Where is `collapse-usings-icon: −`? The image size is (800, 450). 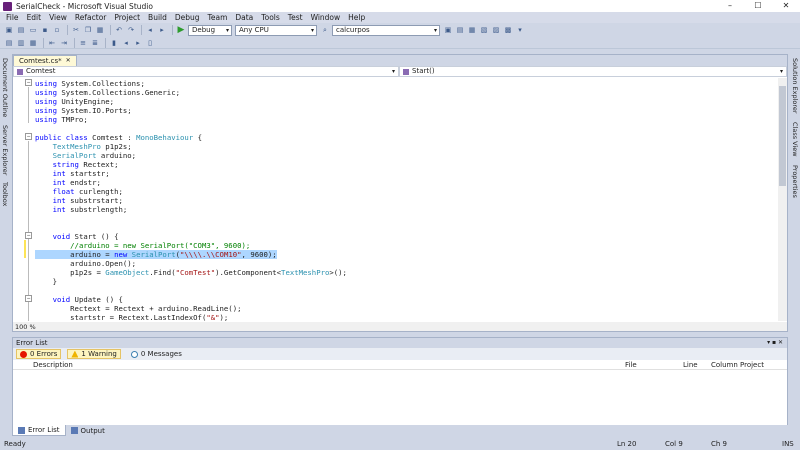
collapse-usings-icon: − is located at coordinates (28, 82).